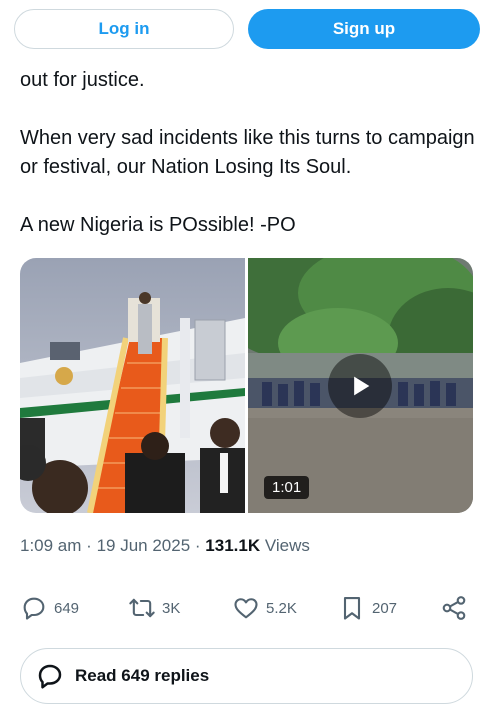 The height and width of the screenshot is (720, 493). I want to click on repost-arrows-icon, so click(142, 608).